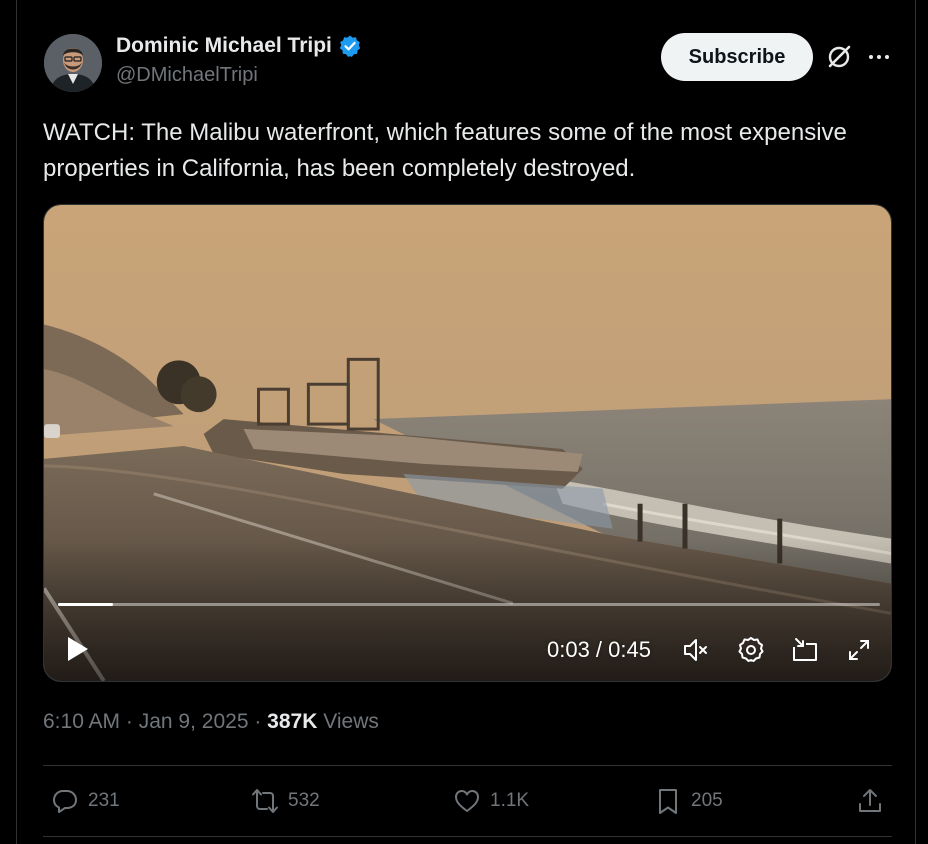 The width and height of the screenshot is (928, 844). Describe the element at coordinates (805, 650) in the screenshot. I see `pip-icon` at that location.